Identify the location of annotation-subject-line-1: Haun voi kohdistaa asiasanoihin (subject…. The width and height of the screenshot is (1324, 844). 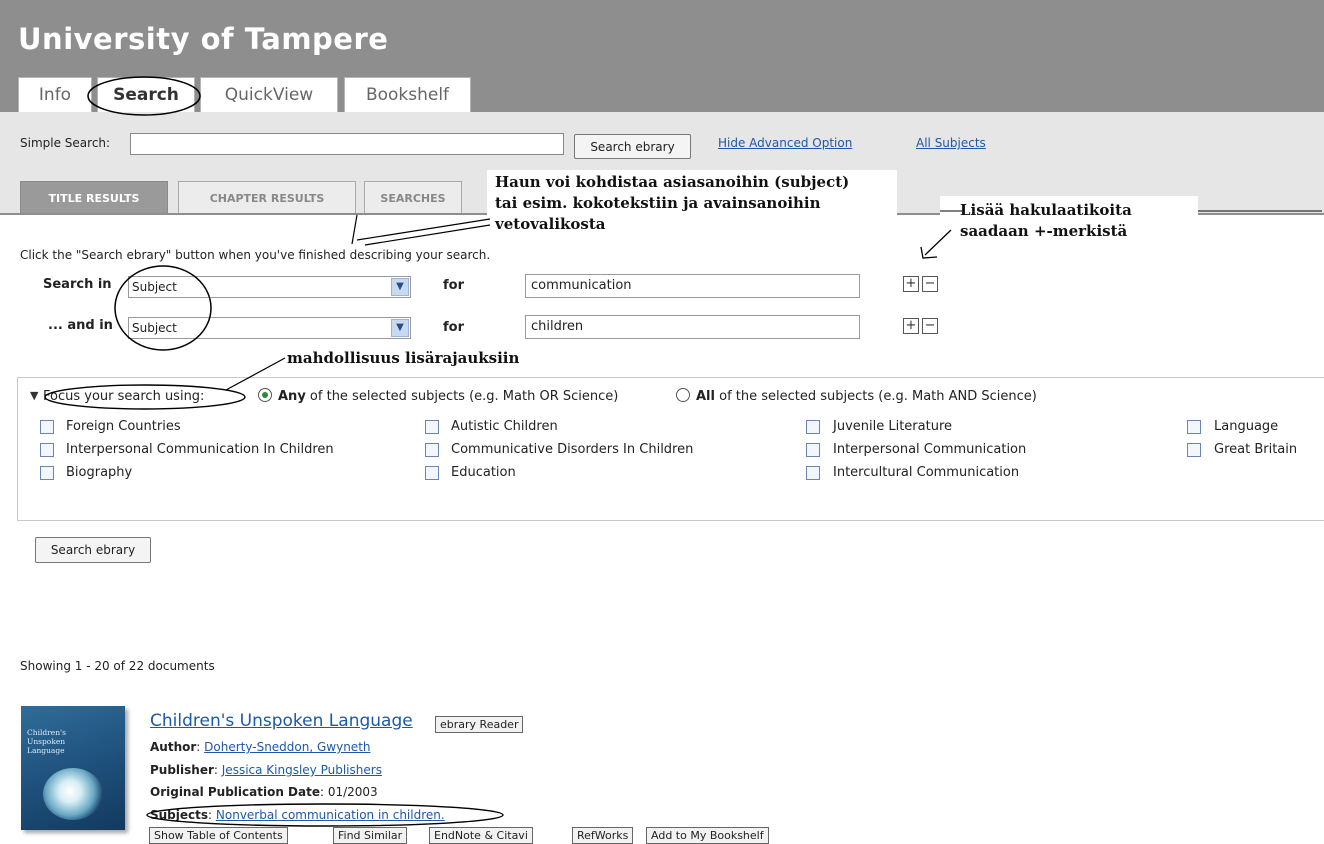
(672, 182).